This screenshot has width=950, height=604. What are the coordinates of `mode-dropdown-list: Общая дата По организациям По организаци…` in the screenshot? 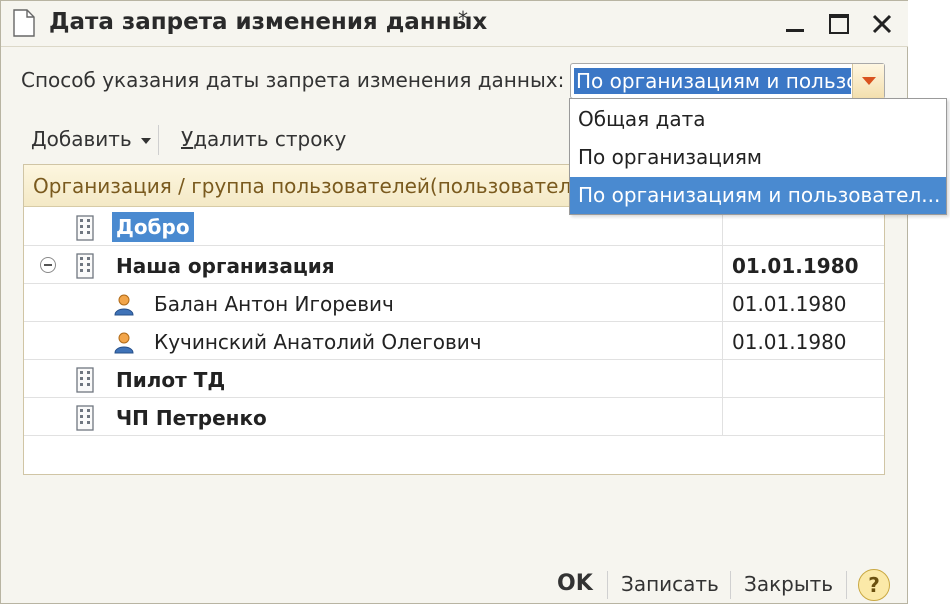 It's located at (758, 156).